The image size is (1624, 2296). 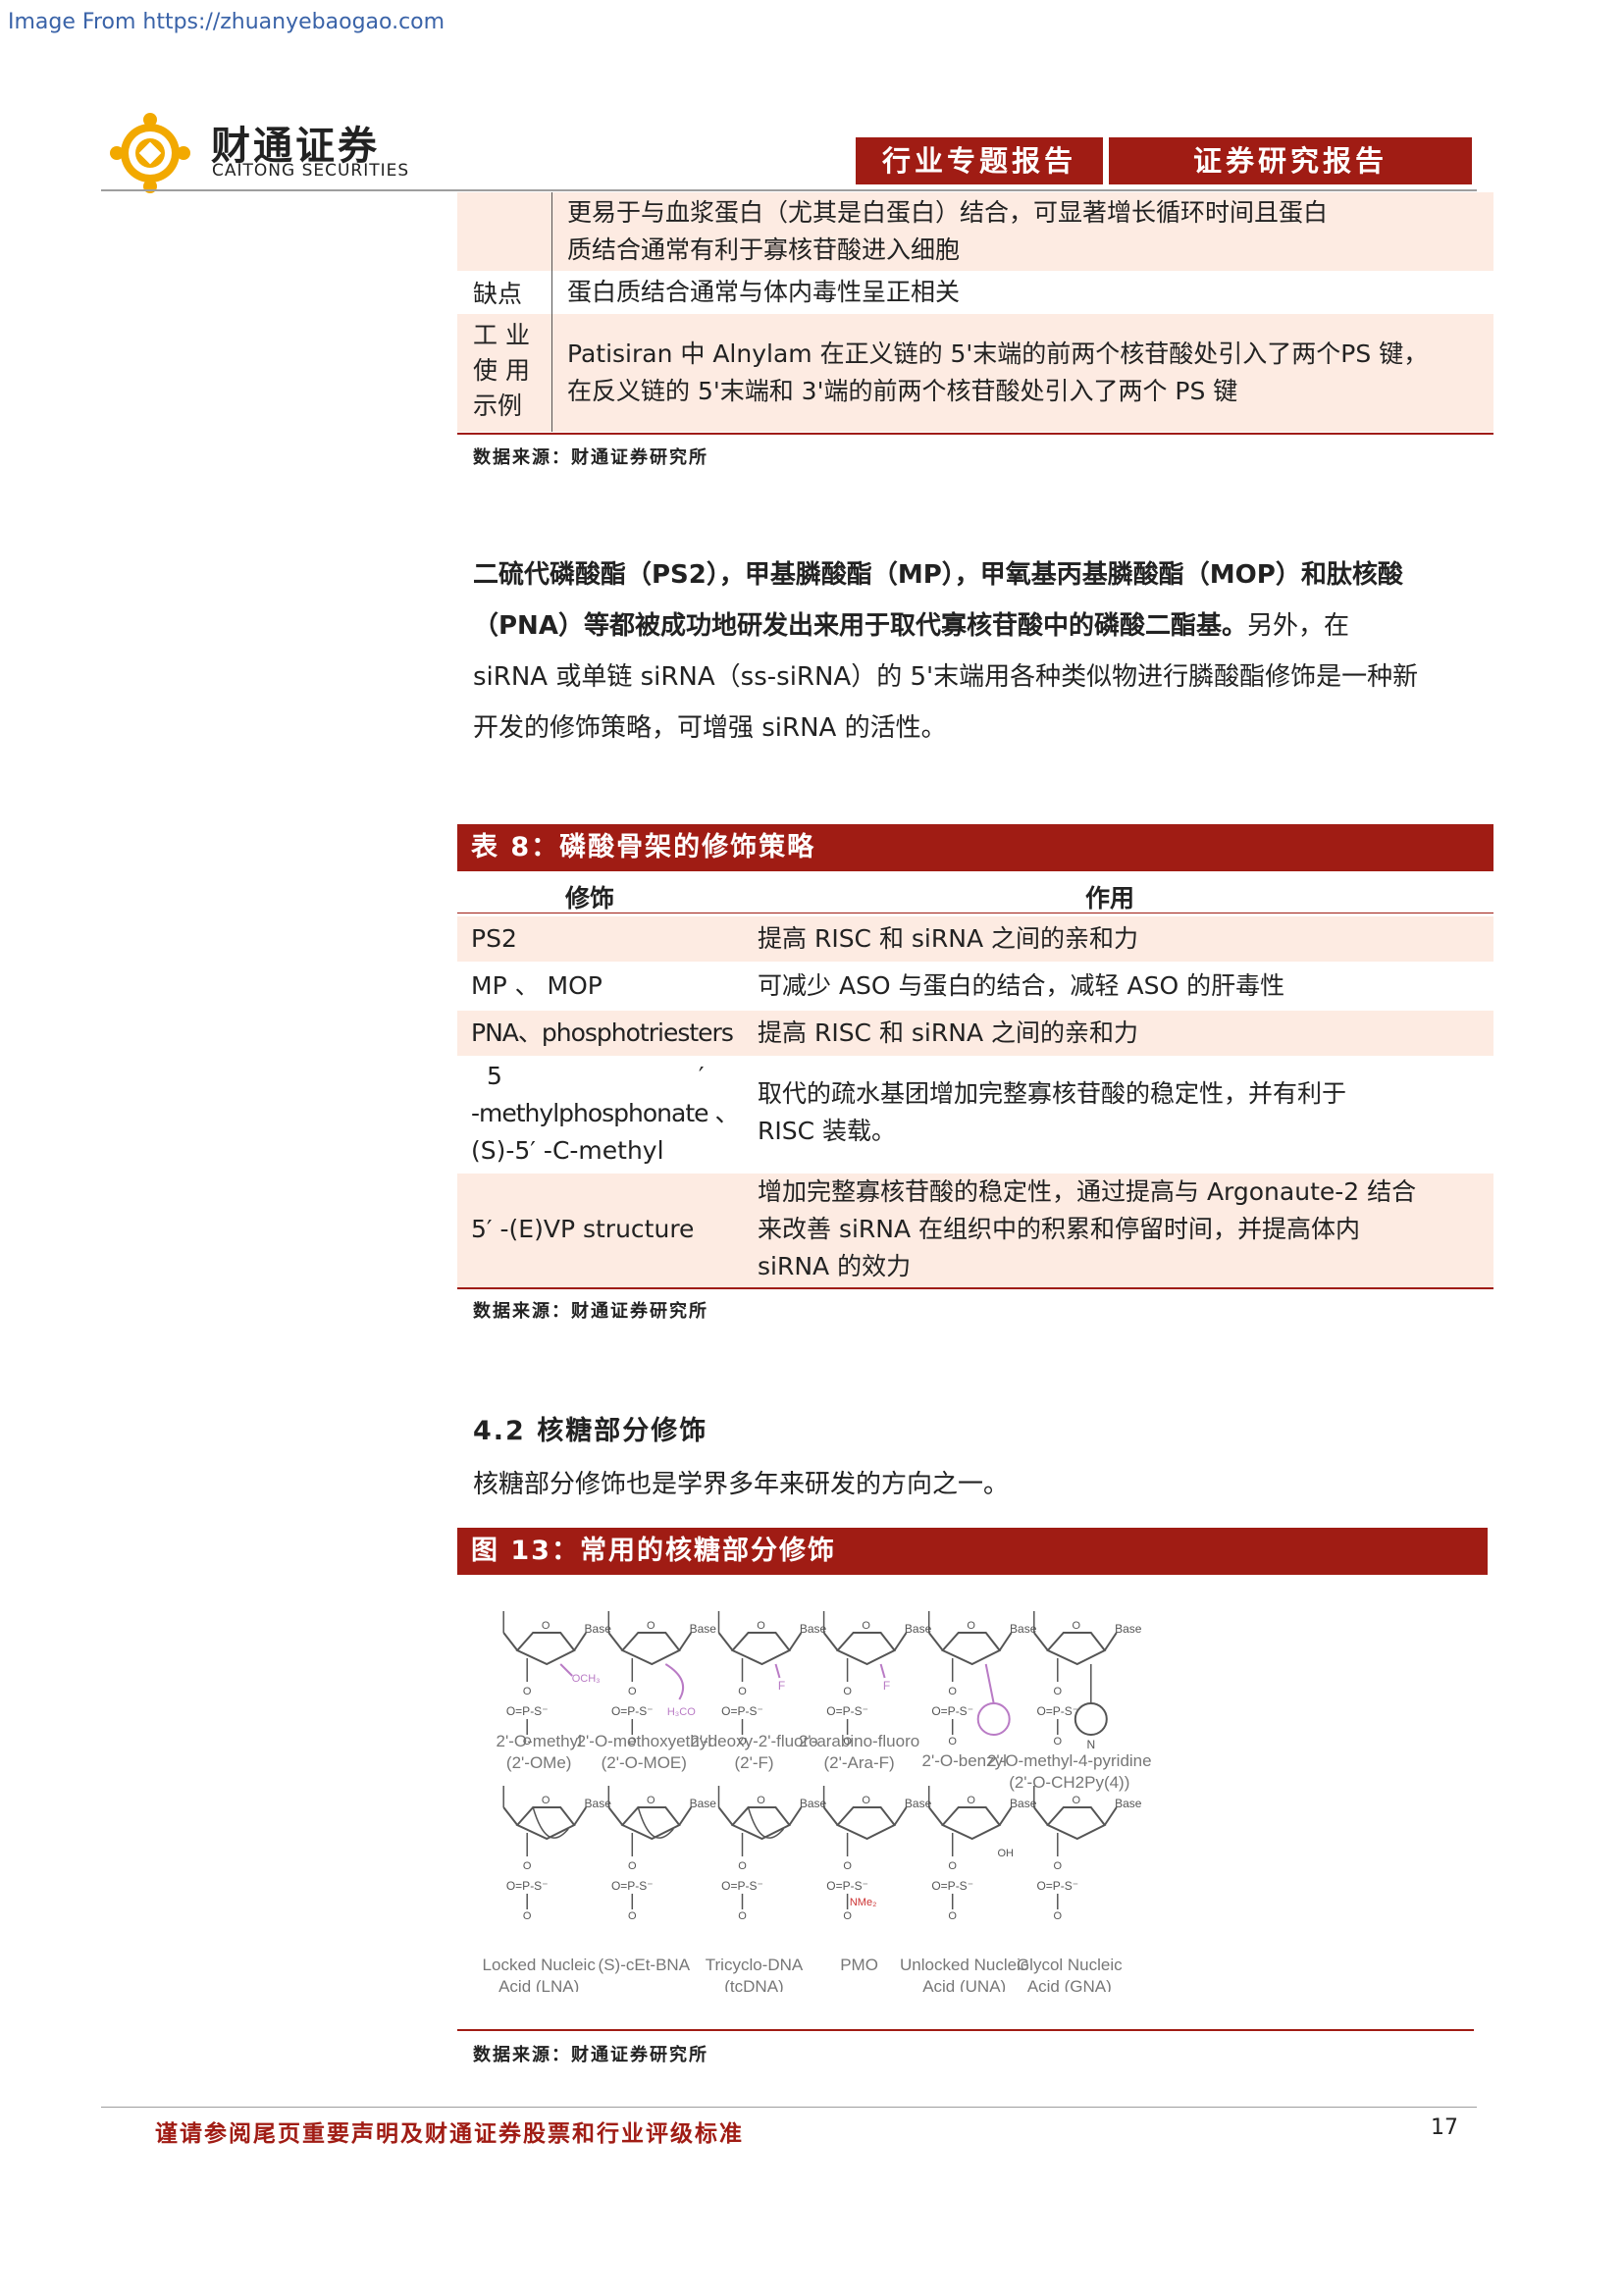 I want to click on structure-abbrev-label: (2'-F), so click(x=753, y=1762).